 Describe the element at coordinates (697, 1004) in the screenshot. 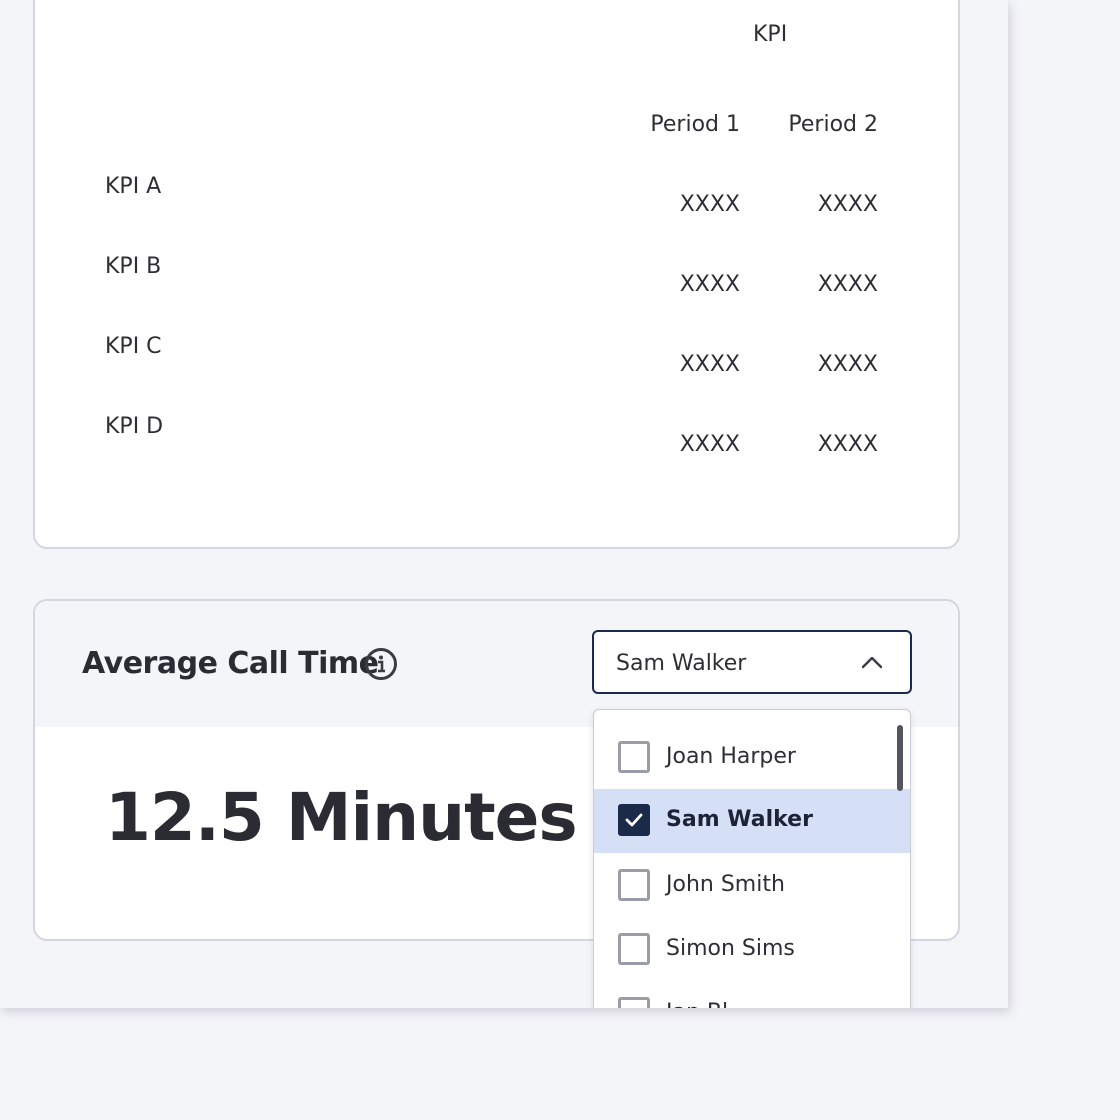

I see `option-label: Ian Bl` at that location.